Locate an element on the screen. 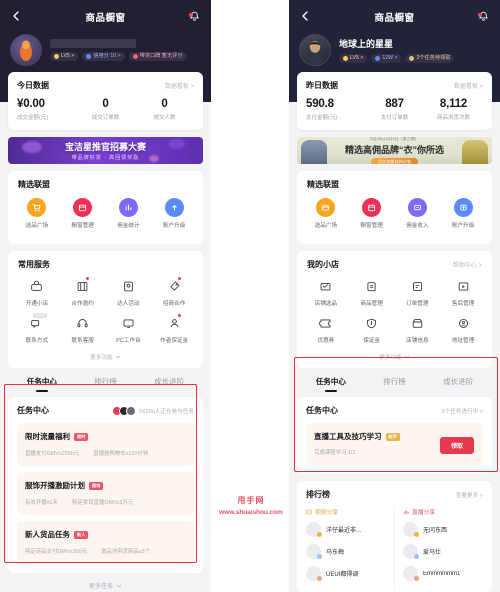 This screenshot has width=500, height=592. myshop-item-order-mgmt: 订单管理 is located at coordinates (418, 292).